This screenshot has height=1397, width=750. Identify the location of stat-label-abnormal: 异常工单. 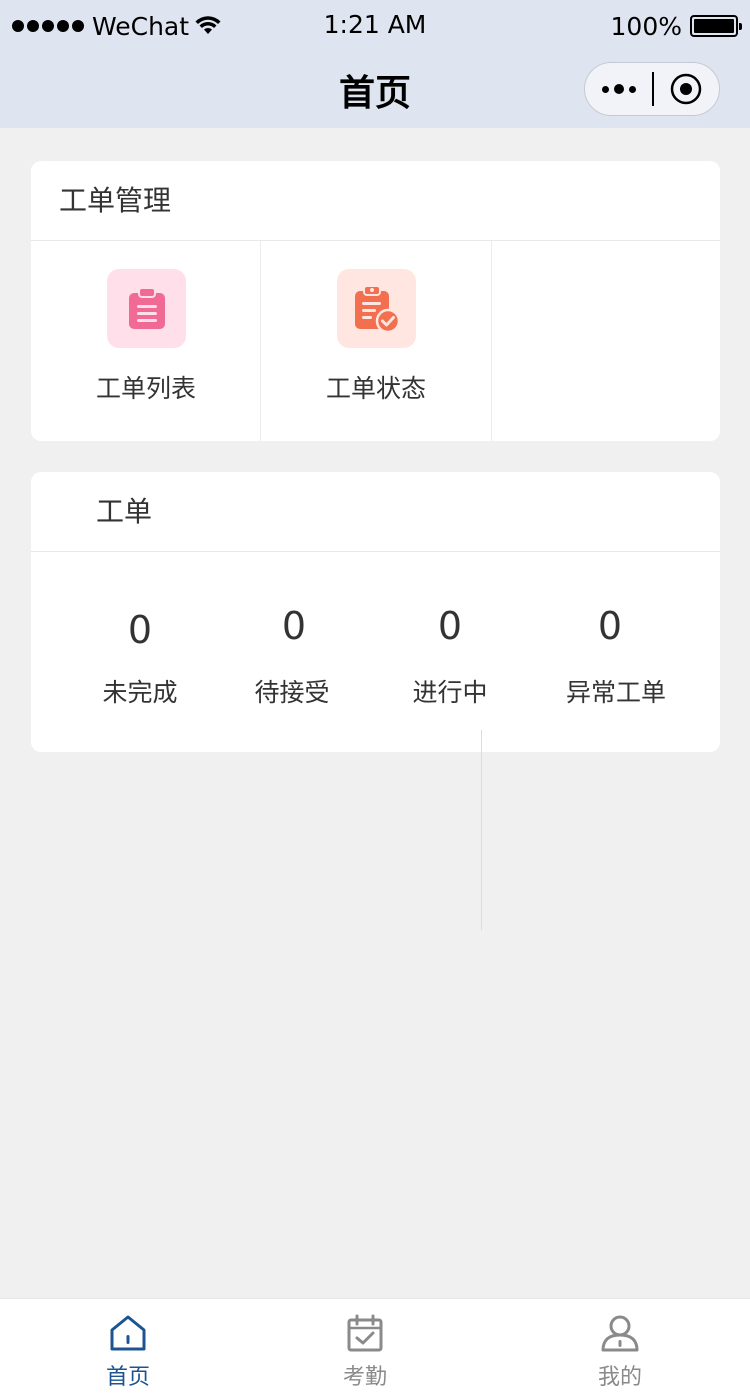
(616, 691).